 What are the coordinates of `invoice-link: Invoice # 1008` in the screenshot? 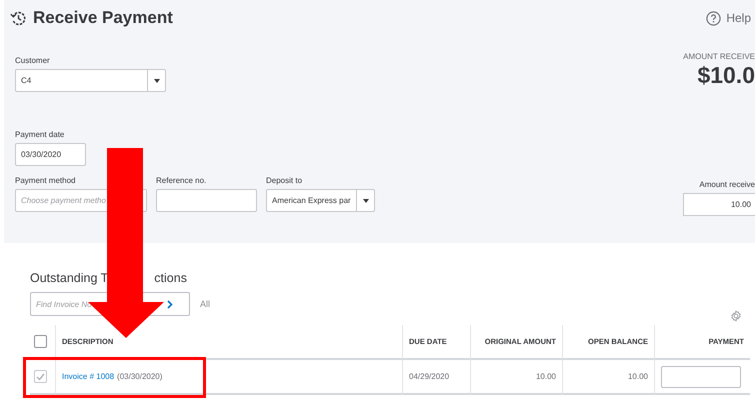 It's located at (88, 376).